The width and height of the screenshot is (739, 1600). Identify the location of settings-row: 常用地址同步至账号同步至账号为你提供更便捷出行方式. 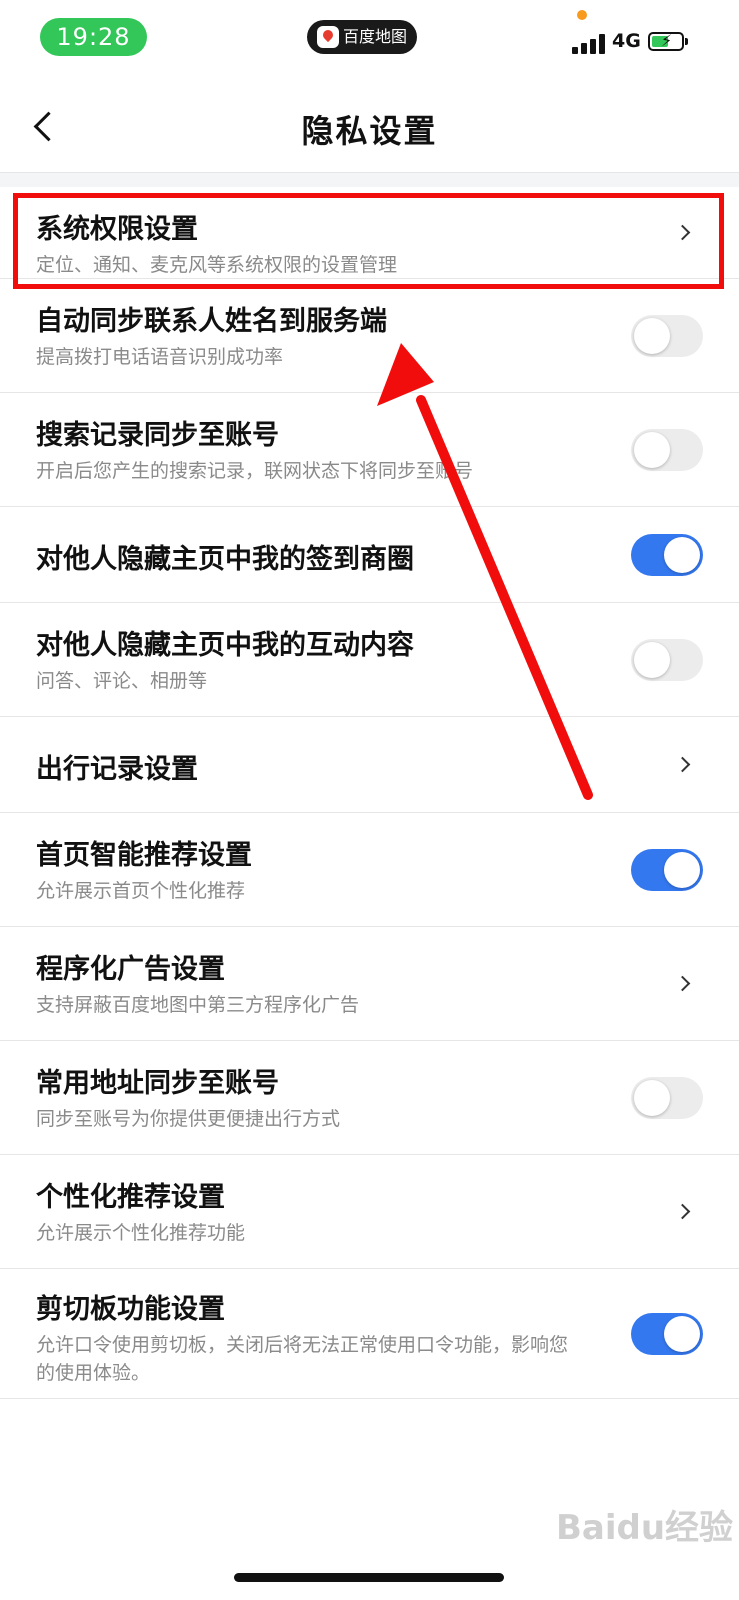
(369, 1098).